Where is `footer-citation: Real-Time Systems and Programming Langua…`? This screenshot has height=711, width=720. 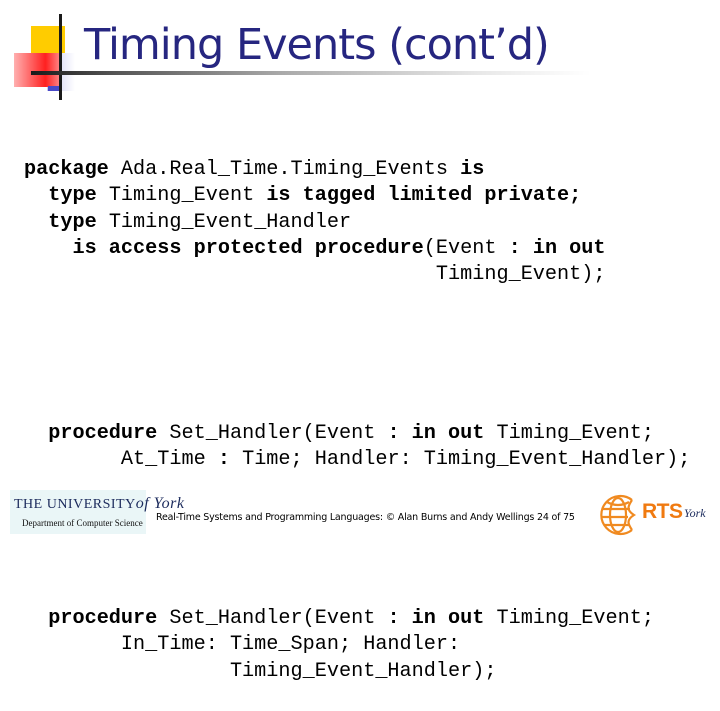 footer-citation: Real-Time Systems and Programming Langua… is located at coordinates (365, 517).